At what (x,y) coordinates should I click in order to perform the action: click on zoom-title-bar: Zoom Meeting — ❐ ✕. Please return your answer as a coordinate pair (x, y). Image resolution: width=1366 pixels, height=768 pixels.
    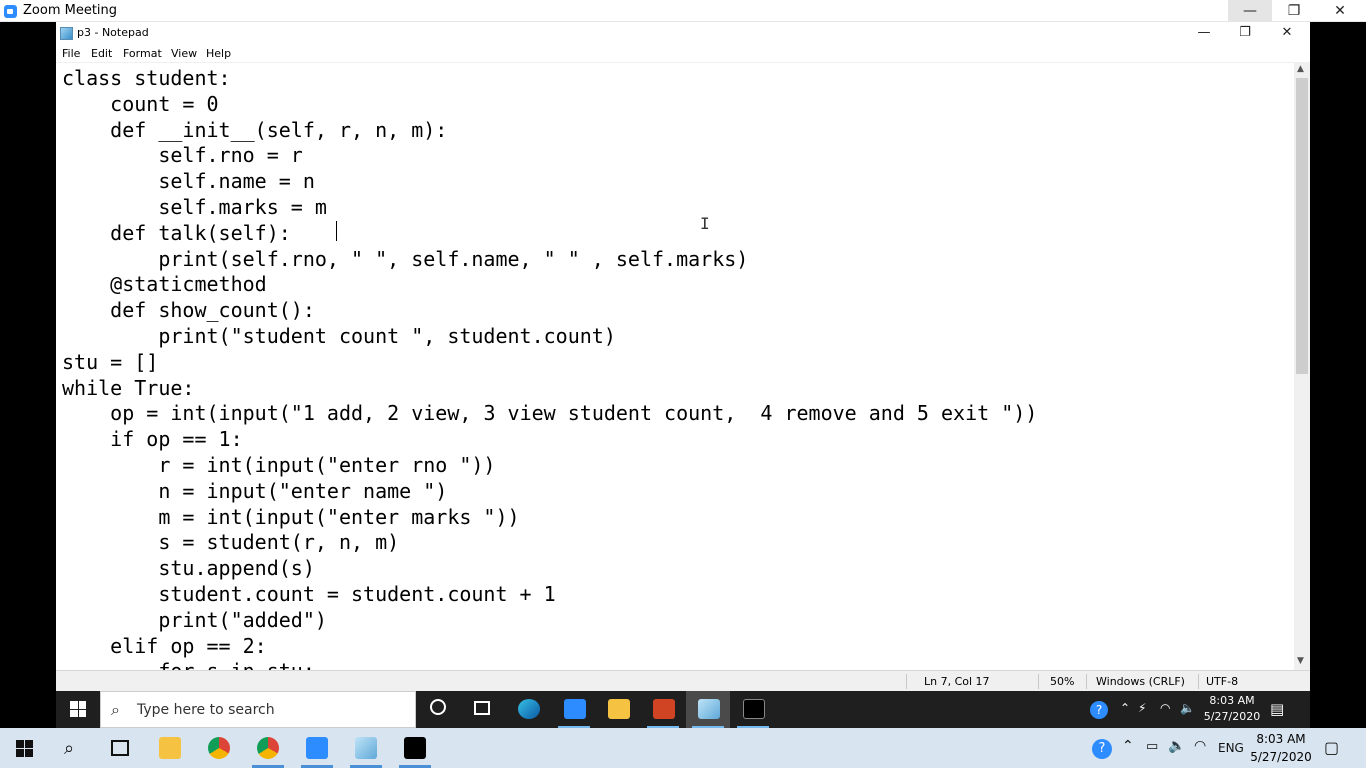
    Looking at the image, I should click on (683, 11).